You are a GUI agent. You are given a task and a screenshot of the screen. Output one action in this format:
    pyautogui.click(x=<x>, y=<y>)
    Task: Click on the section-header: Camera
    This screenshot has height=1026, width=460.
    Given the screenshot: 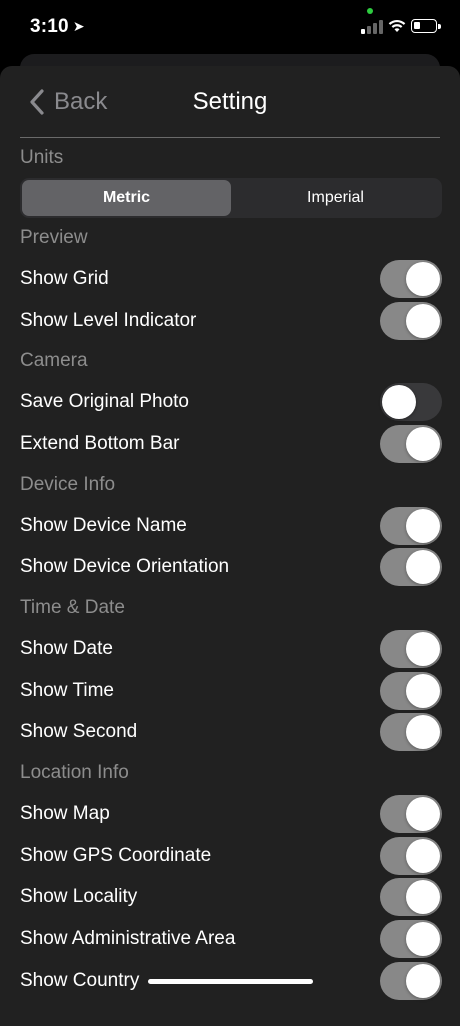 What is the action you would take?
    pyautogui.click(x=54, y=361)
    